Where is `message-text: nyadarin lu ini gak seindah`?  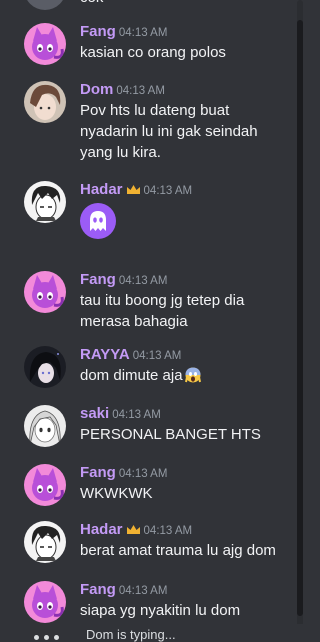
message-text: nyadarin lu ini gak seindah is located at coordinates (169, 131).